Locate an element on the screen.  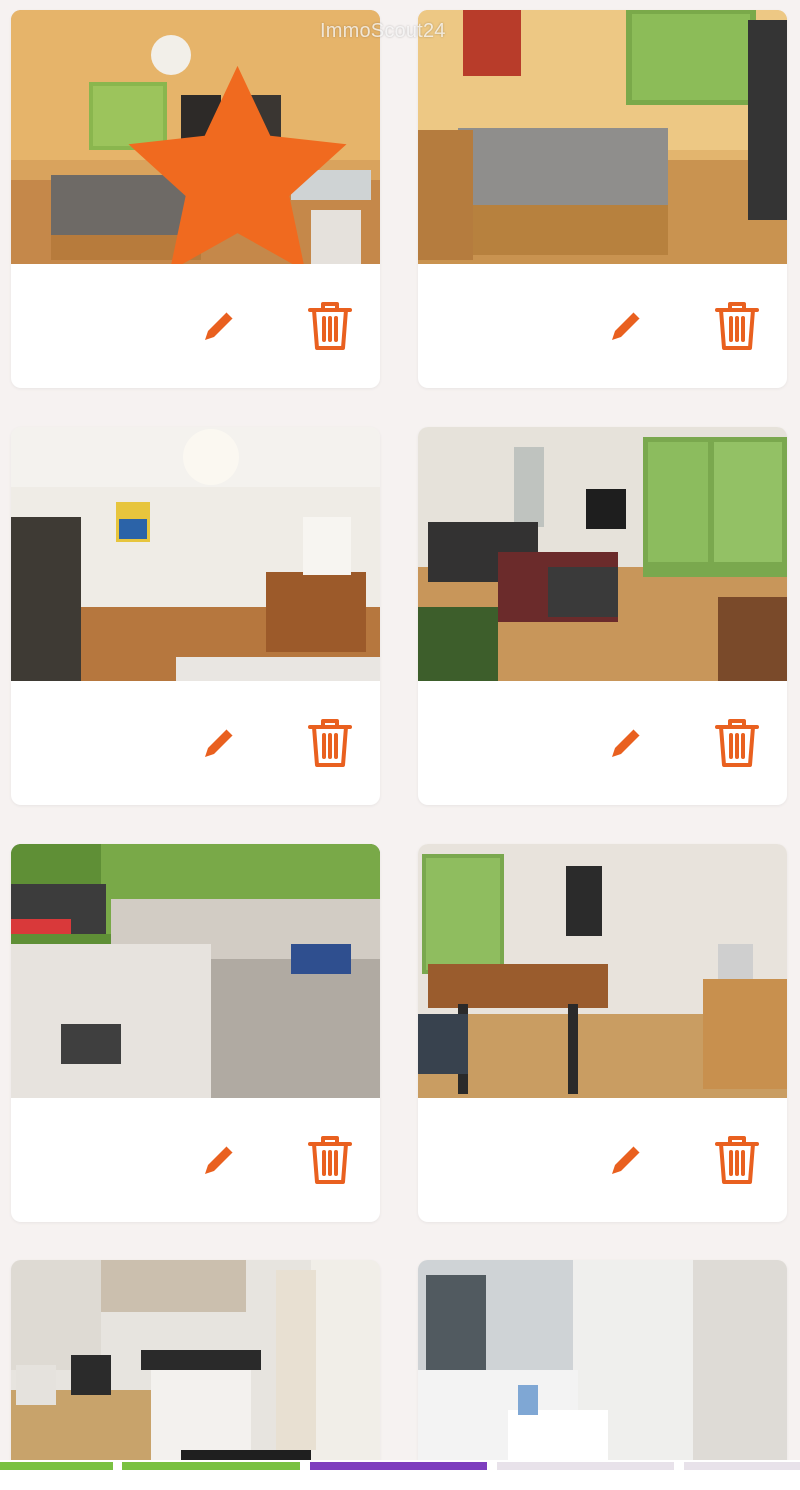
photo-bedroom-dresser is located at coordinates (195, 554).